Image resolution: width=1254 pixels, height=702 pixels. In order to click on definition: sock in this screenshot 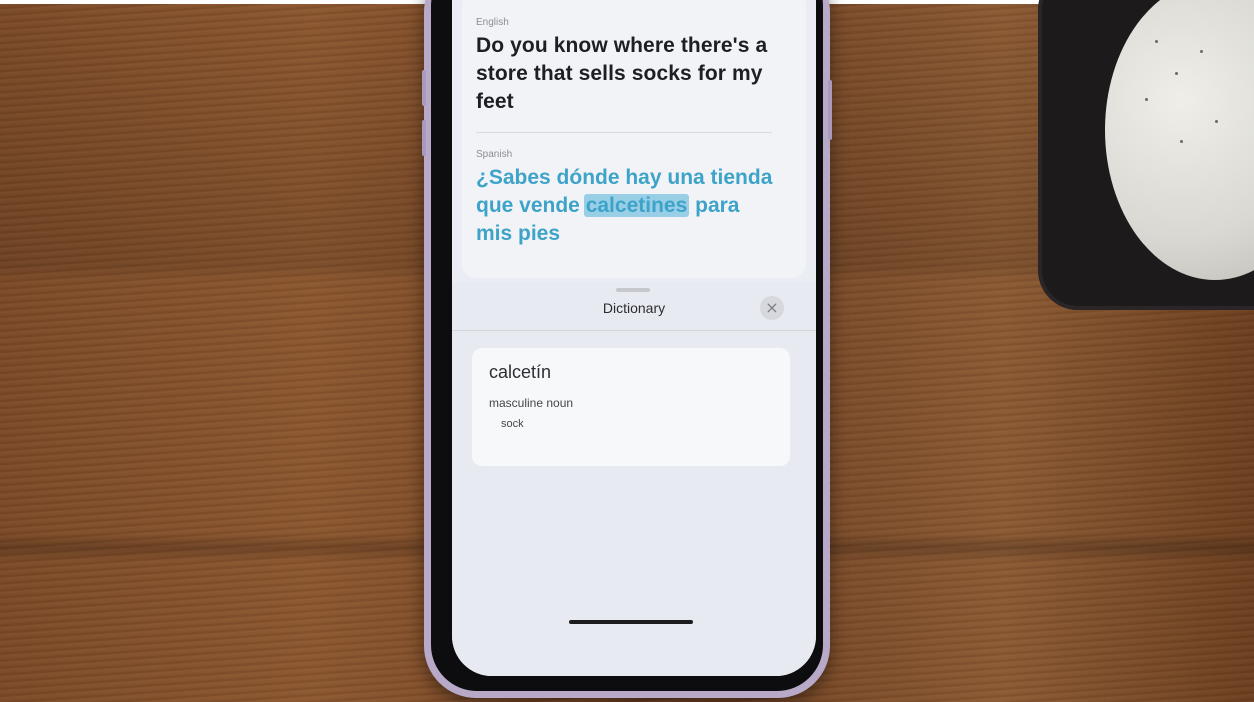, I will do `click(512, 424)`.